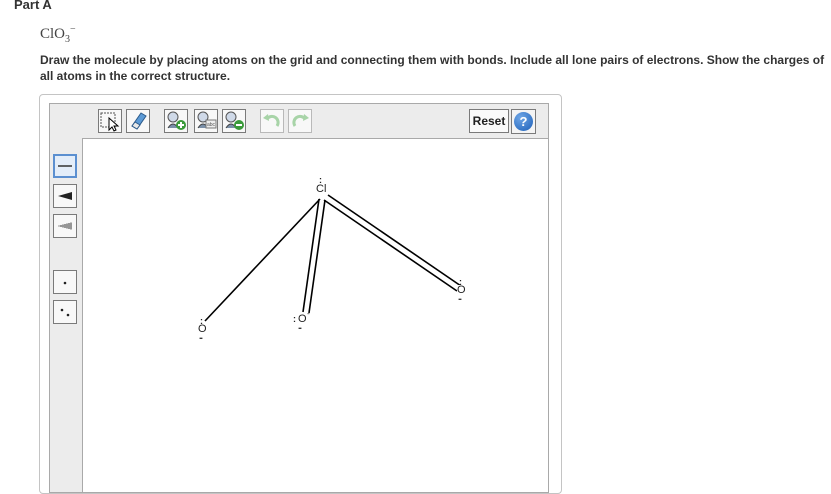 The width and height of the screenshot is (831, 494). I want to click on redo-button, so click(300, 121).